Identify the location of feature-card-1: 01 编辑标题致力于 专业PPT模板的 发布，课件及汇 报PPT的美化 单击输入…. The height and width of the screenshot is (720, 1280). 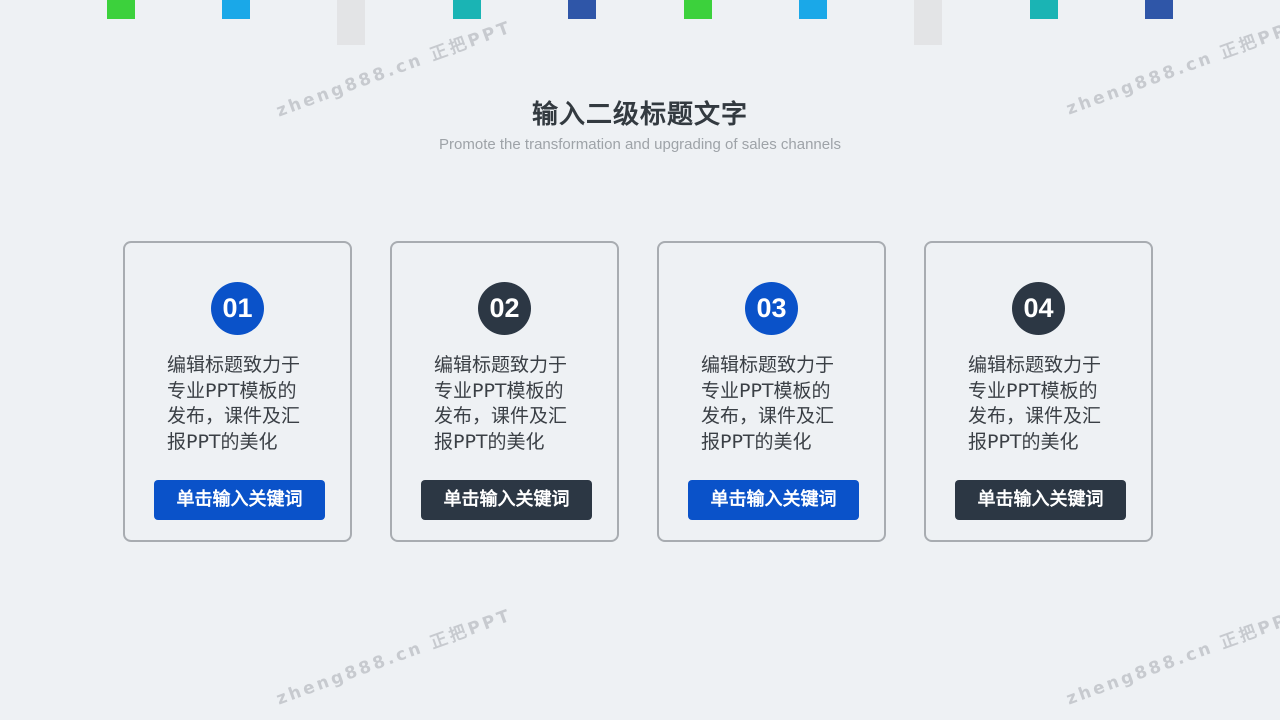
(237, 391).